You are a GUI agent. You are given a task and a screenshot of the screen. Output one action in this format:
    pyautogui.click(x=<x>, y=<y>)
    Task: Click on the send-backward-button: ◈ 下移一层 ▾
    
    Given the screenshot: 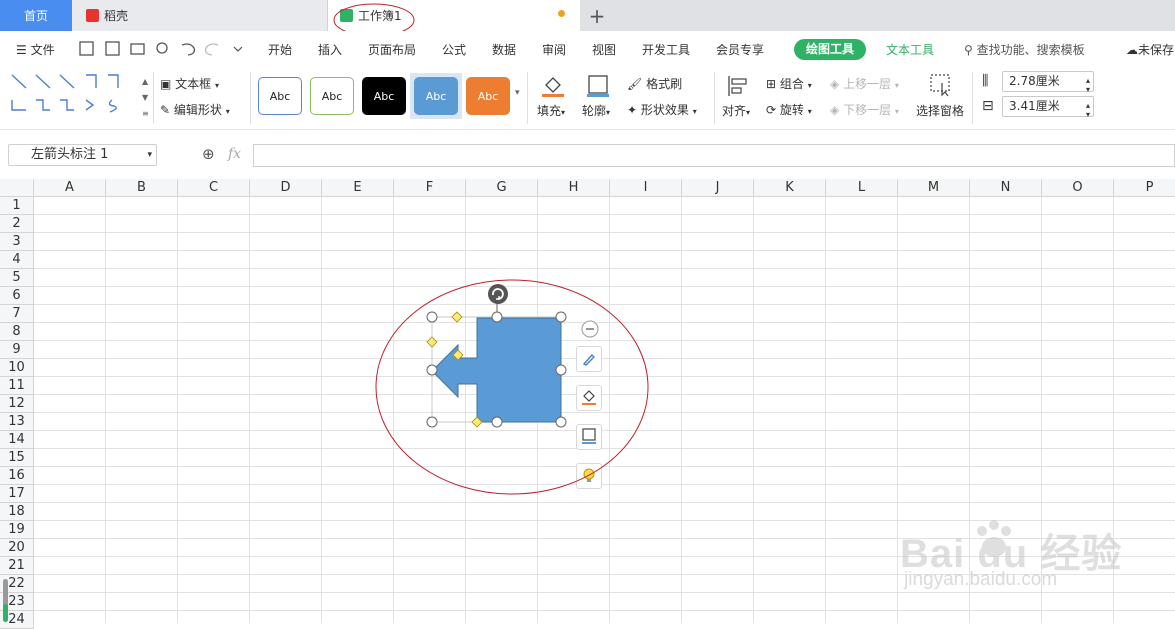 What is the action you would take?
    pyautogui.click(x=864, y=109)
    